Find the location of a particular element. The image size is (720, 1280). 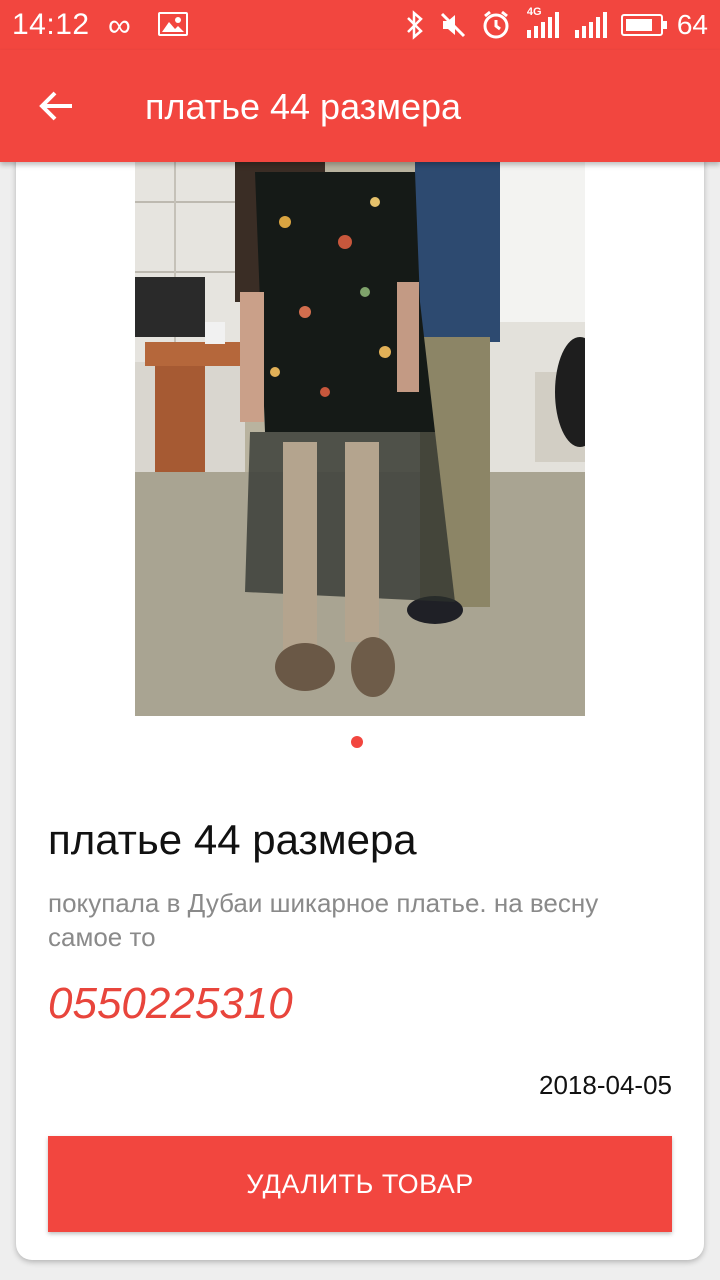

mute-icon is located at coordinates (452, 25).